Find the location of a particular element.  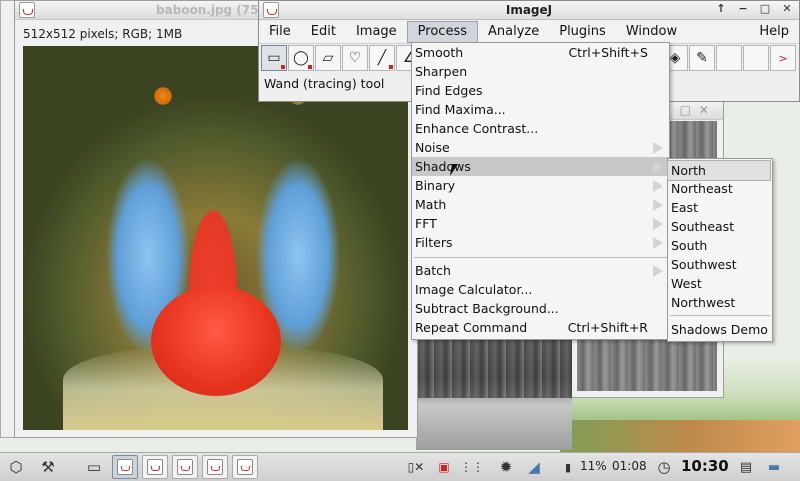

menu-item-noise: Noise is located at coordinates (540, 147).